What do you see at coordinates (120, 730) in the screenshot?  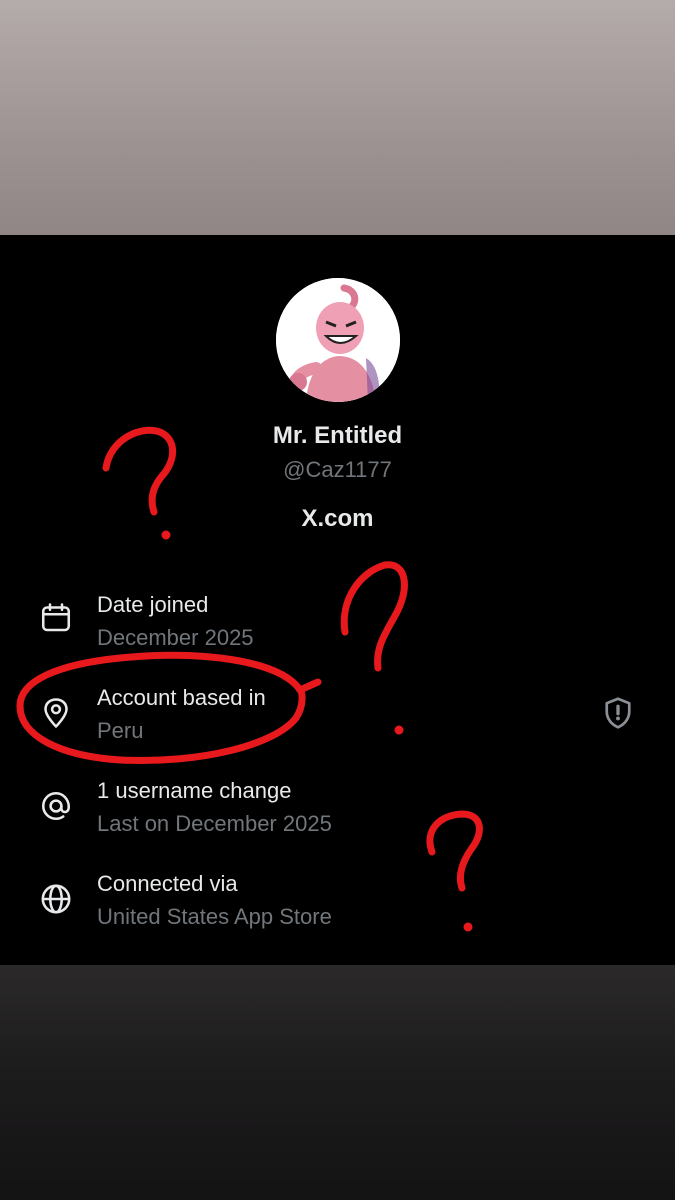 I see `detail-subtitle: Peru` at bounding box center [120, 730].